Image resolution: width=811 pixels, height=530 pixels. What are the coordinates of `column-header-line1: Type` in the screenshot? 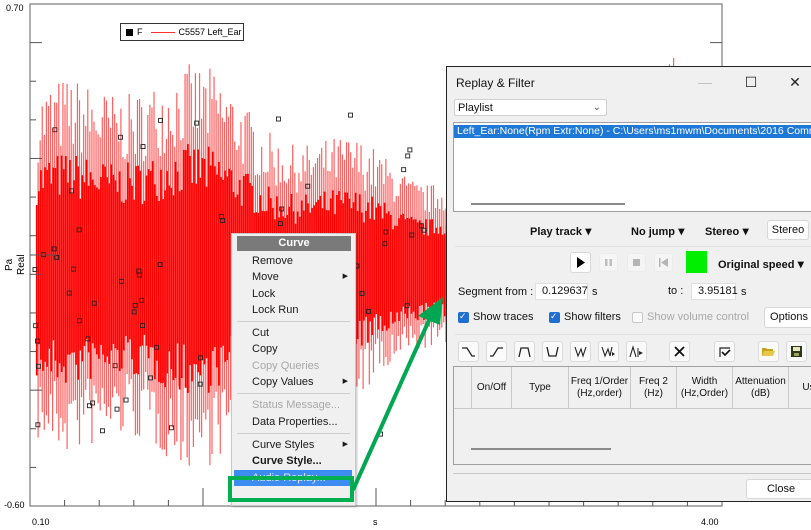 It's located at (540, 387).